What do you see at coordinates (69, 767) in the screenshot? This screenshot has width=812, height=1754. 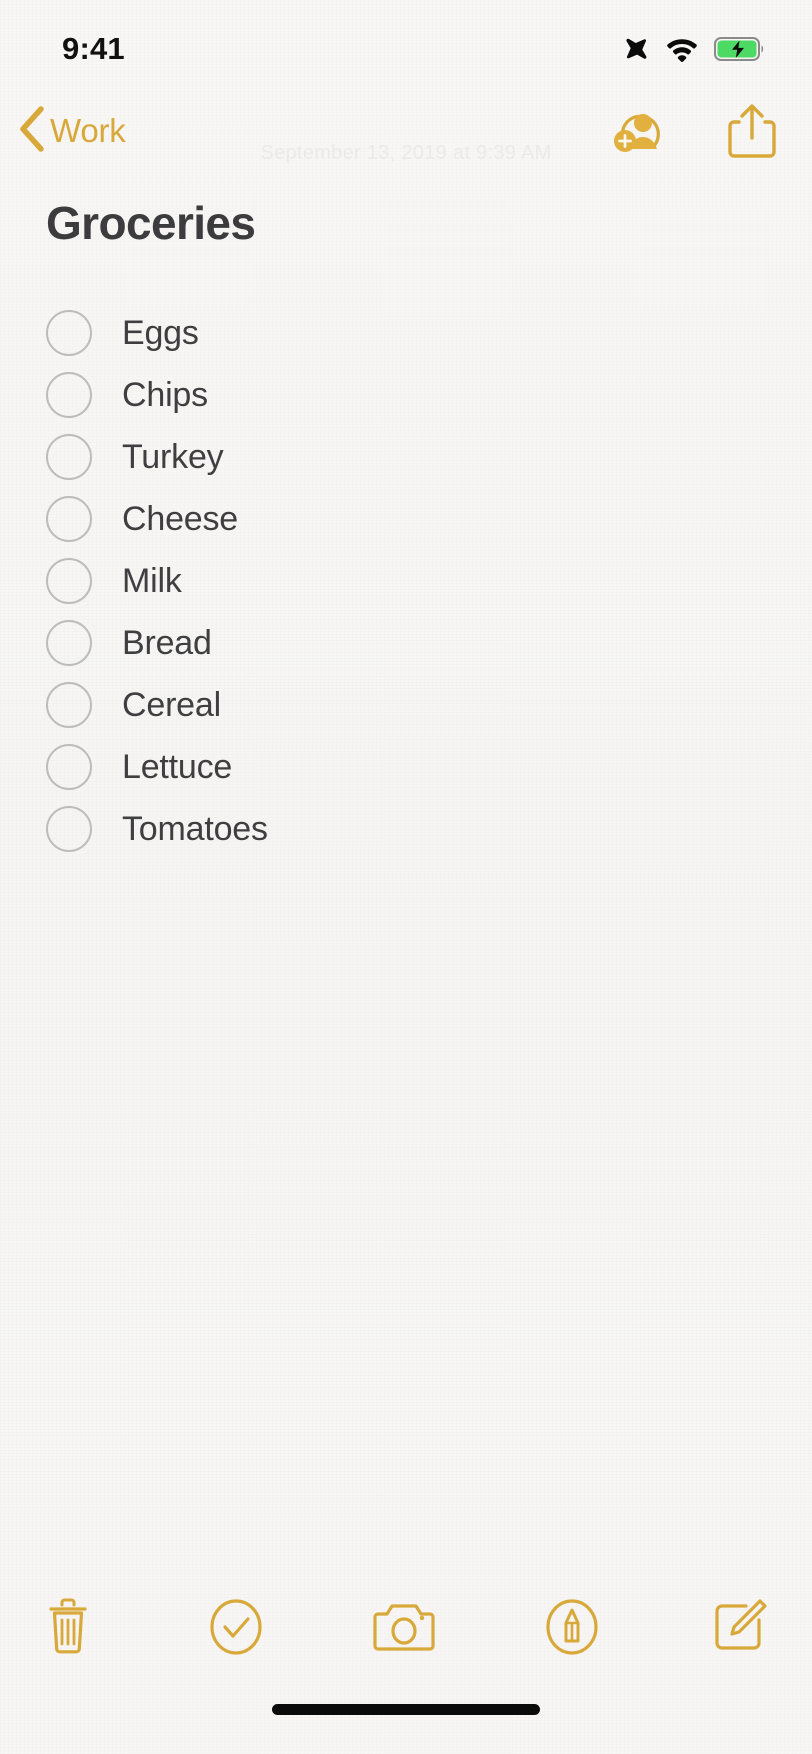 I see `checkbox-lettuce` at bounding box center [69, 767].